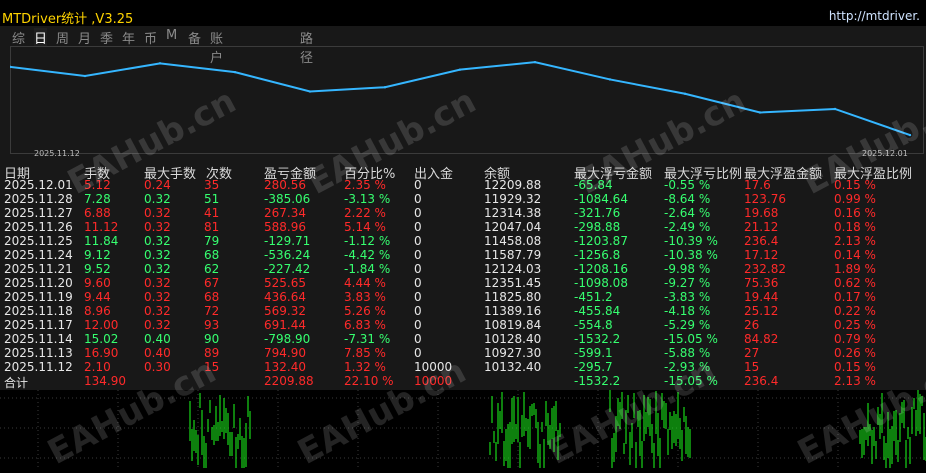  What do you see at coordinates (855, 283) in the screenshot?
I see `cell-fppct: 0.62 %` at bounding box center [855, 283].